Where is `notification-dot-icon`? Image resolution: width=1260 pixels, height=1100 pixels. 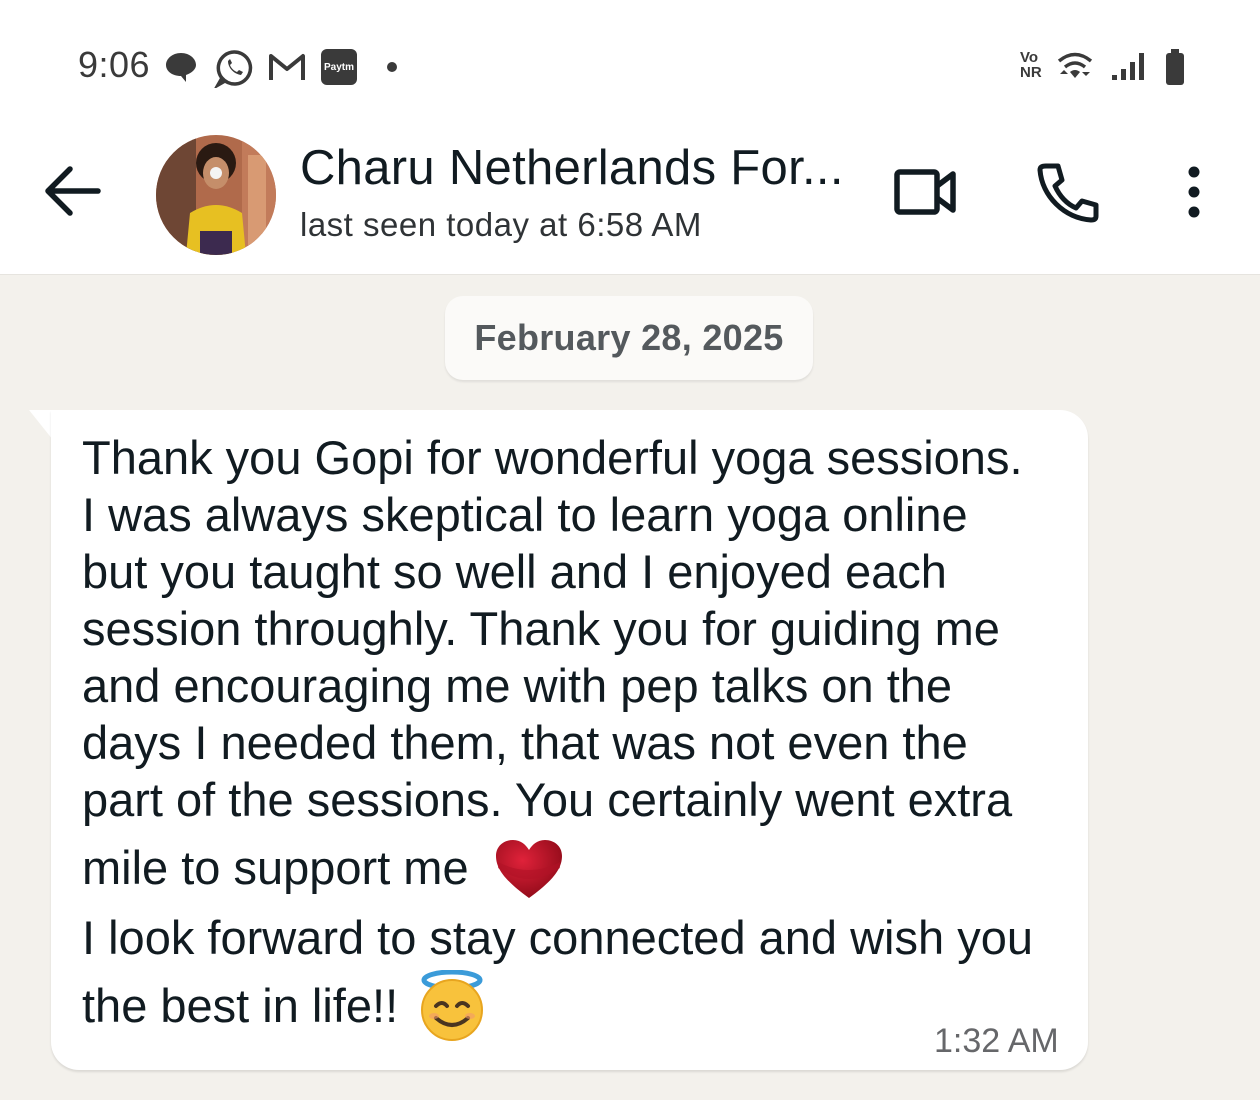 notification-dot-icon is located at coordinates (392, 67).